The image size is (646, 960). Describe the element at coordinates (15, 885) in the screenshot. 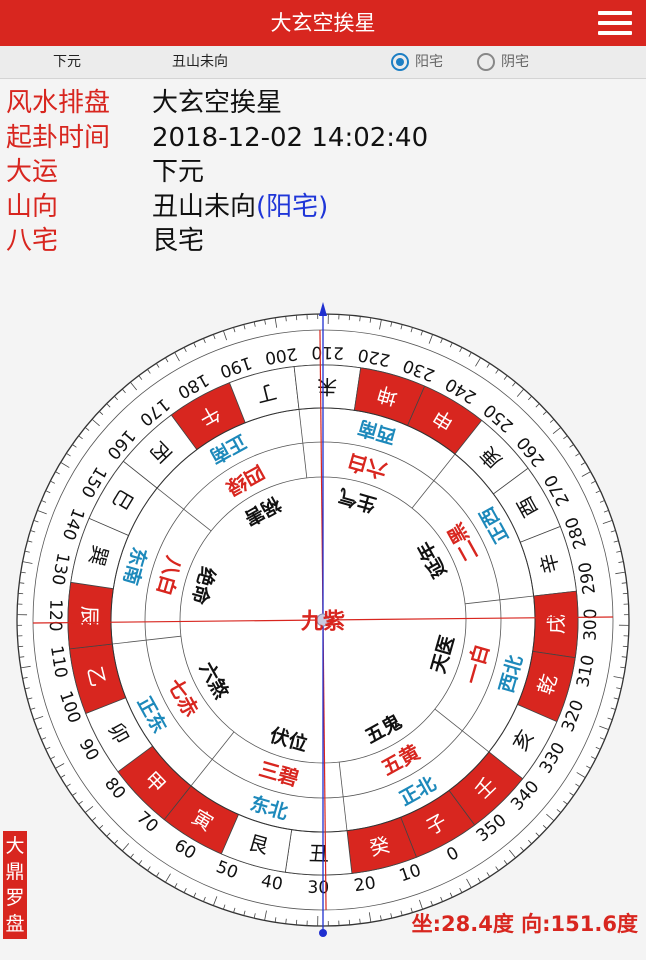

I see `brand-badge: 大 鼎 罗 盘` at that location.